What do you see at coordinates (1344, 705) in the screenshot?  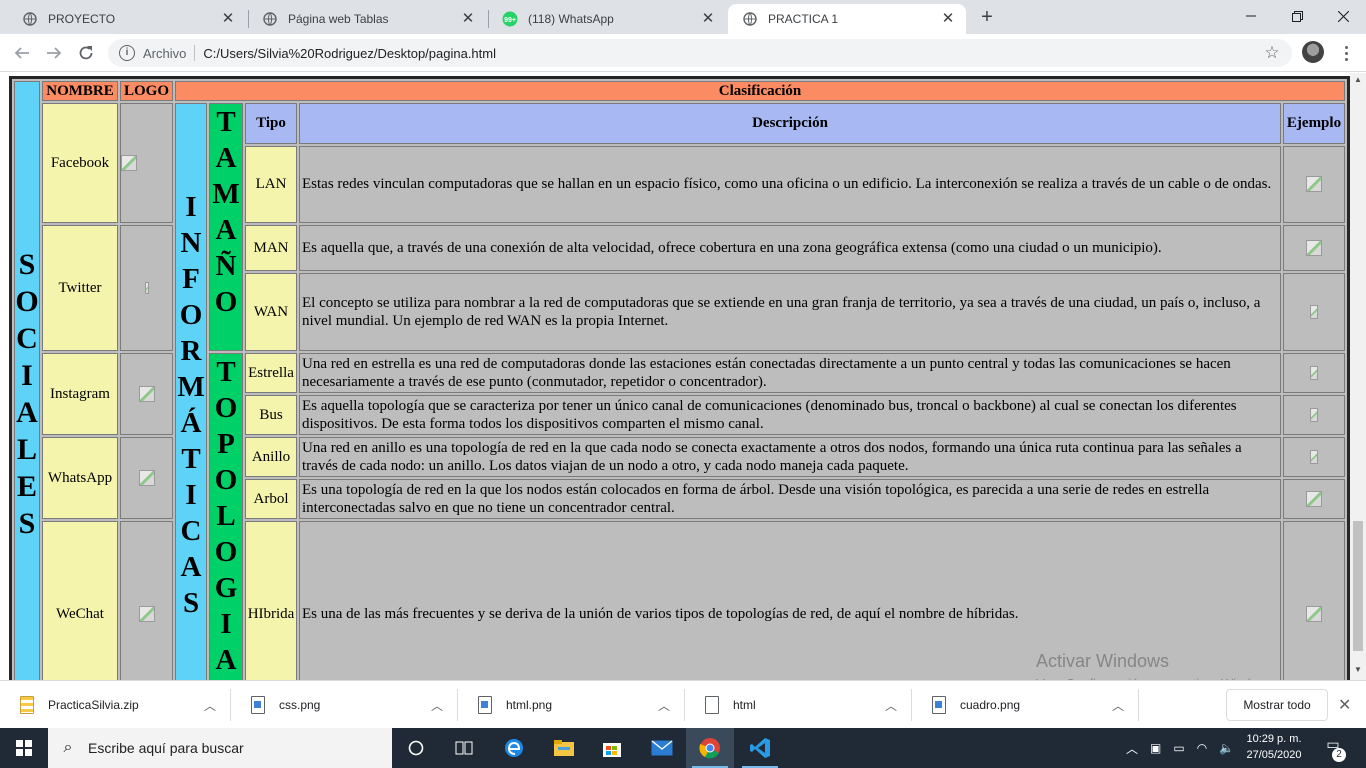 I see `close-shelf-icon: ✕` at bounding box center [1344, 705].